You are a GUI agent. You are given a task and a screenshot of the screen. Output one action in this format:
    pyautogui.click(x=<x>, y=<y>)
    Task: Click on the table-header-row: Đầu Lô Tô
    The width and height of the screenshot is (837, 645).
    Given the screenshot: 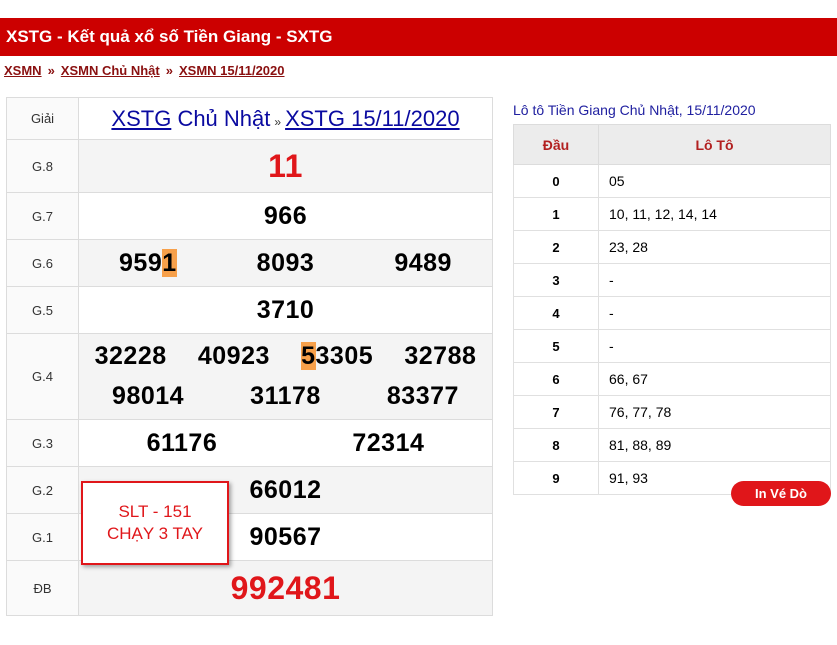 What is the action you would take?
    pyautogui.click(x=672, y=144)
    